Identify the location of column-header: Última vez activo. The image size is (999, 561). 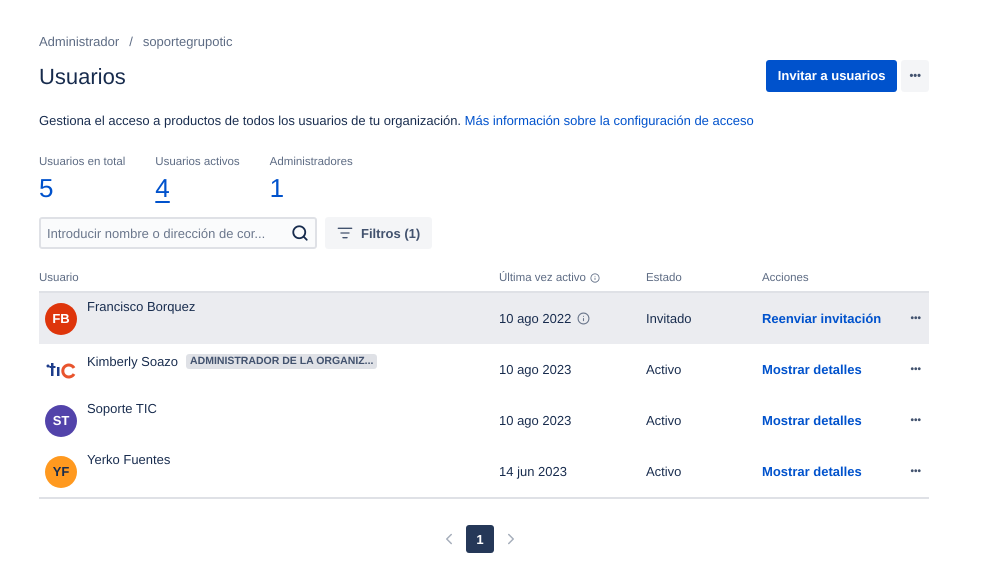
(542, 278).